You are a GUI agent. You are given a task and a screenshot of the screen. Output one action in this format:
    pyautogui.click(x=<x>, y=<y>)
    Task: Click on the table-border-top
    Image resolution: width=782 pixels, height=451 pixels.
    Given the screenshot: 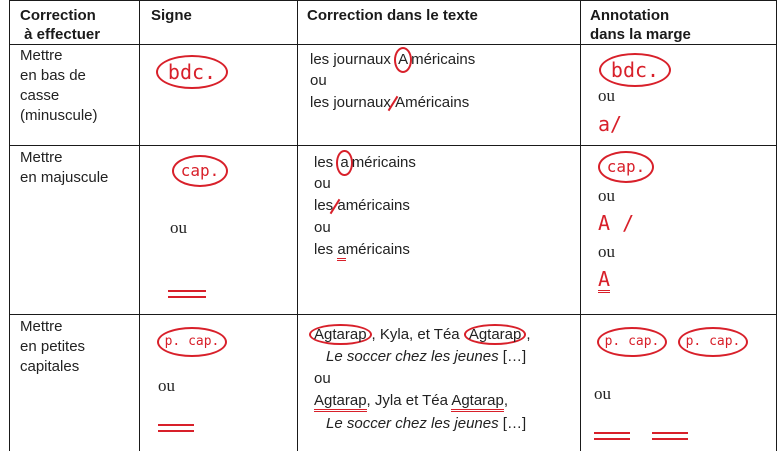 What is the action you would take?
    pyautogui.click(x=393, y=0)
    